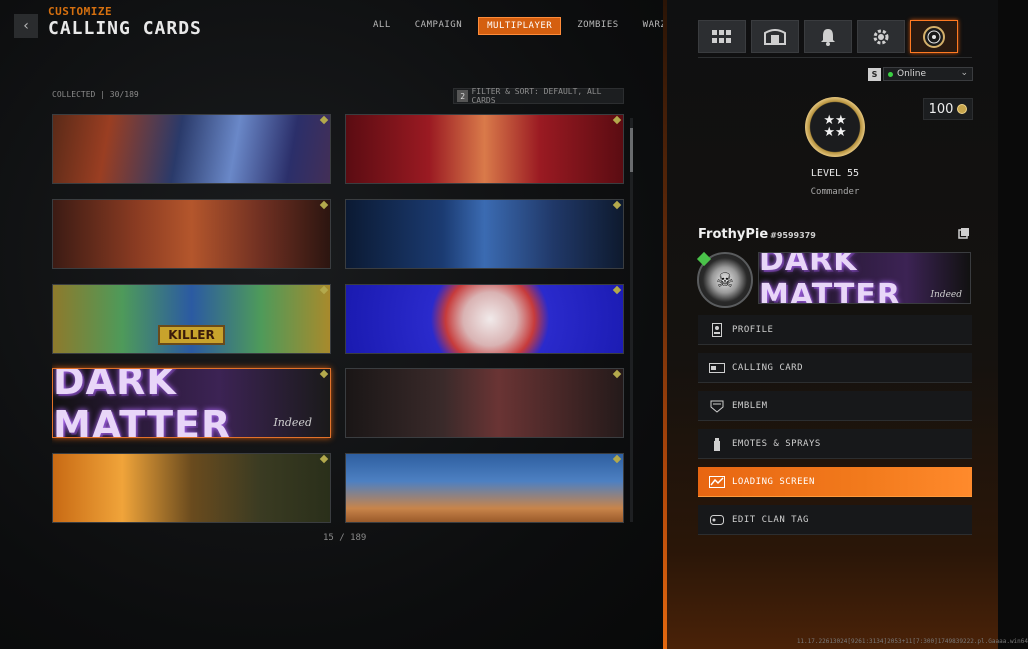  What do you see at coordinates (382, 26) in the screenshot?
I see `tab-all: ALL` at bounding box center [382, 26].